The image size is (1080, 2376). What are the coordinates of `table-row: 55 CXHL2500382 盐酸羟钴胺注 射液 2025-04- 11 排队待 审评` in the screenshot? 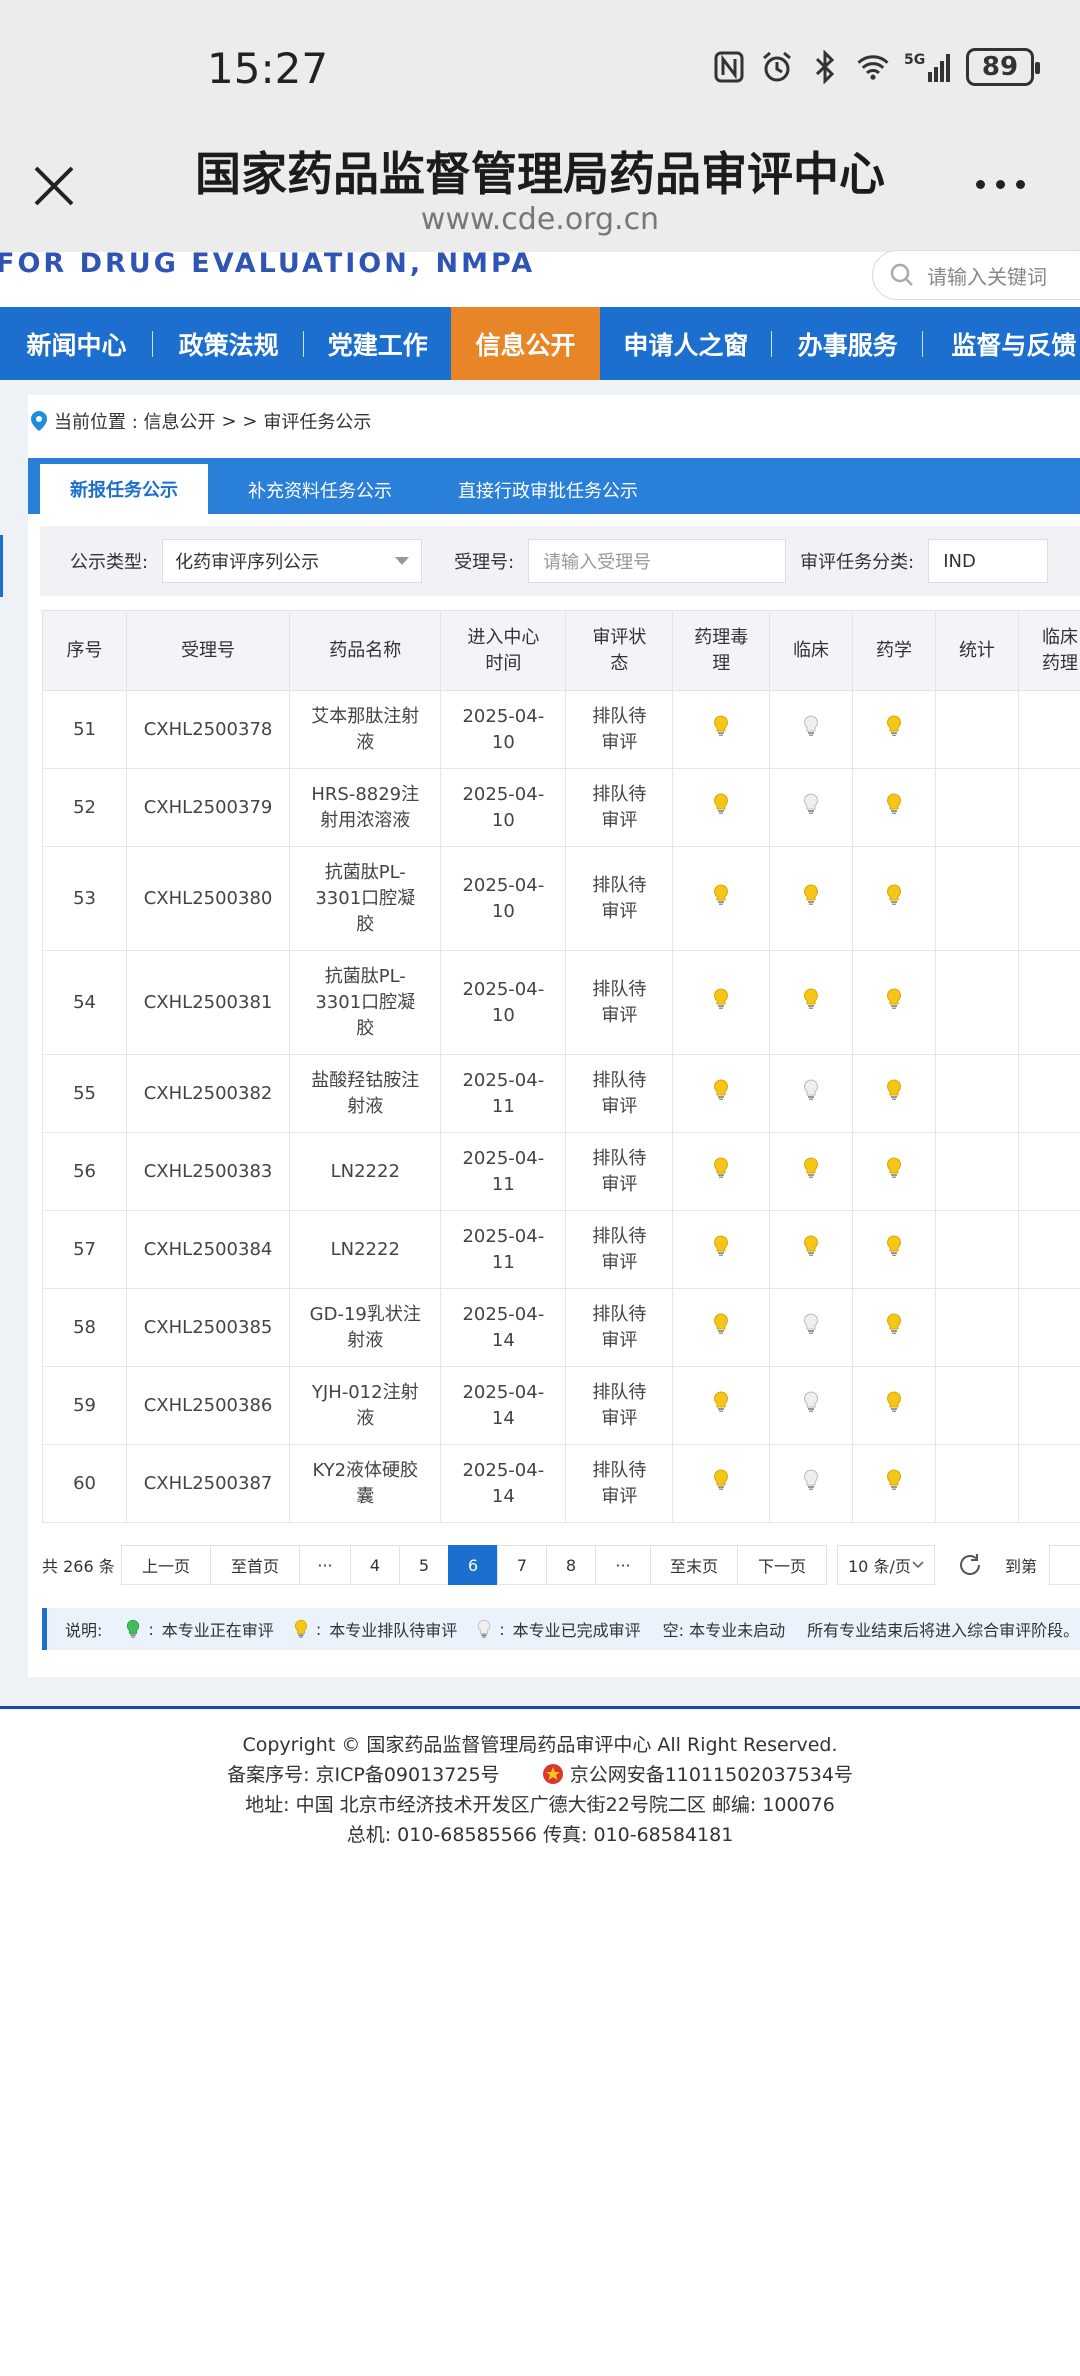 It's located at (560, 1093).